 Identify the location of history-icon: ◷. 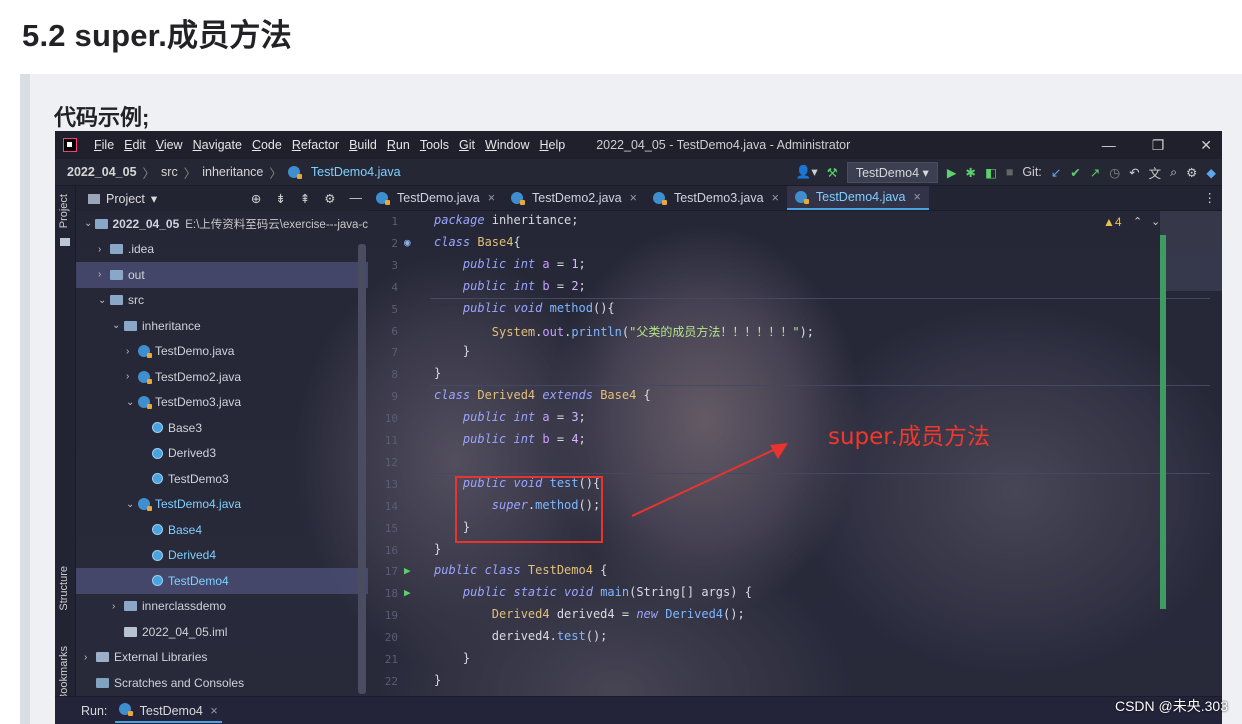
(1114, 172).